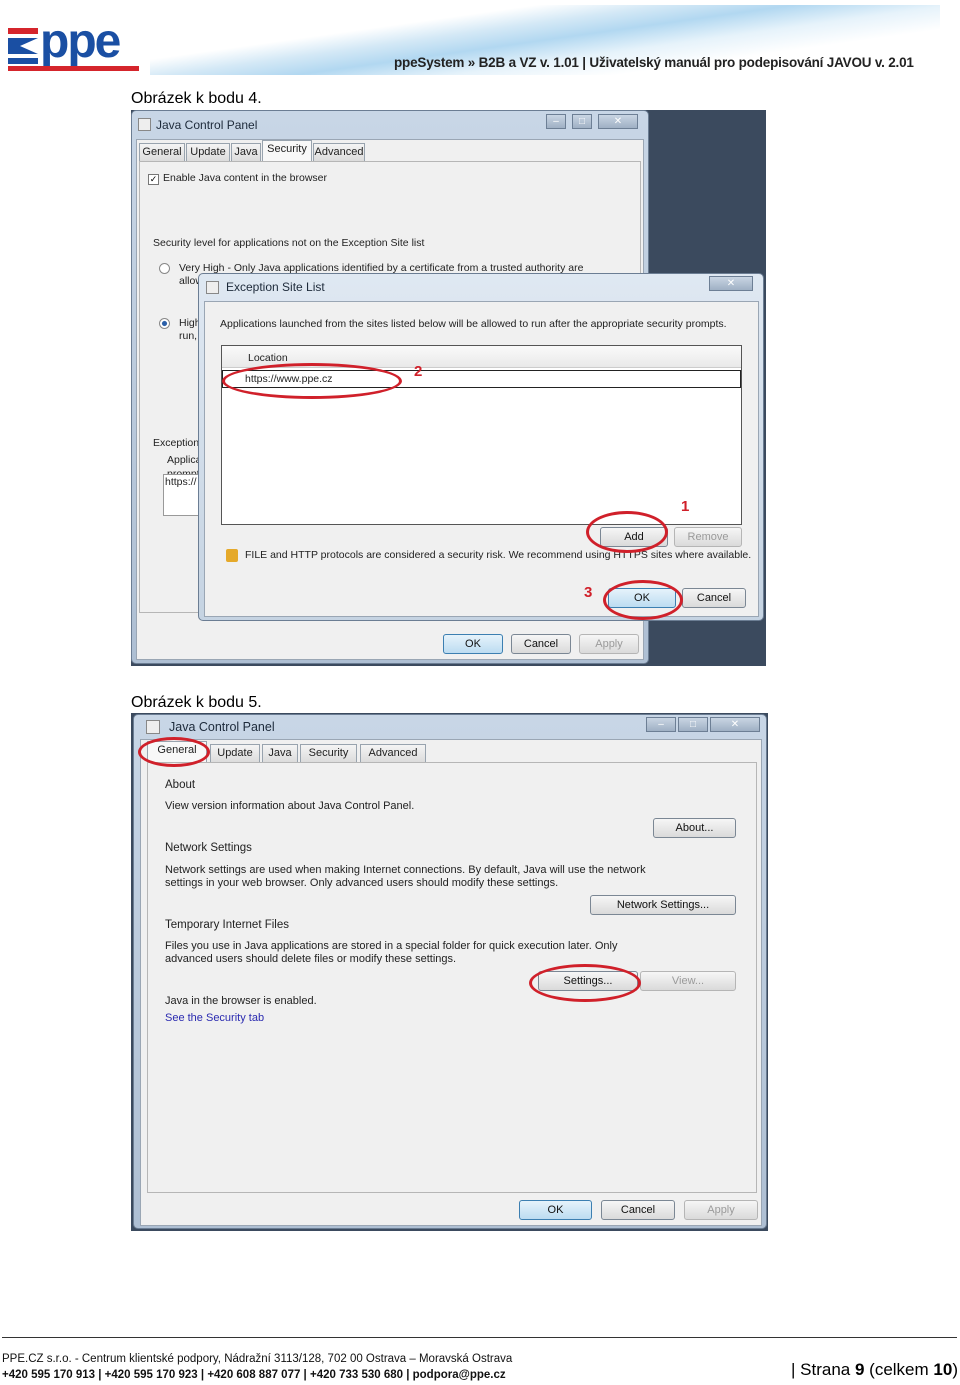 This screenshot has height=1385, width=960. Describe the element at coordinates (174, 752) in the screenshot. I see `highlight-general-tab-ellipse` at that location.